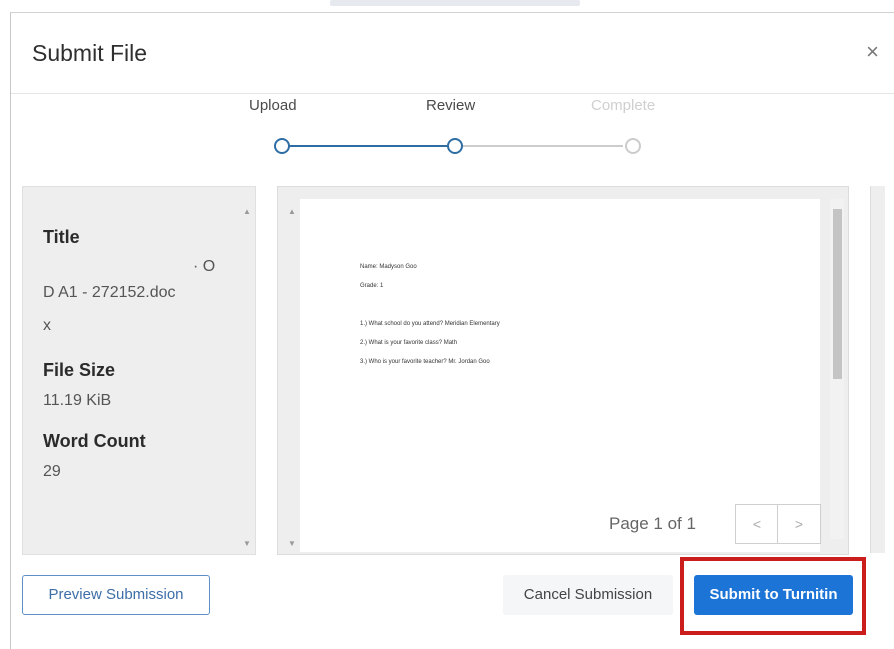 This screenshot has height=649, width=894. I want to click on highlight-box, so click(773, 596).